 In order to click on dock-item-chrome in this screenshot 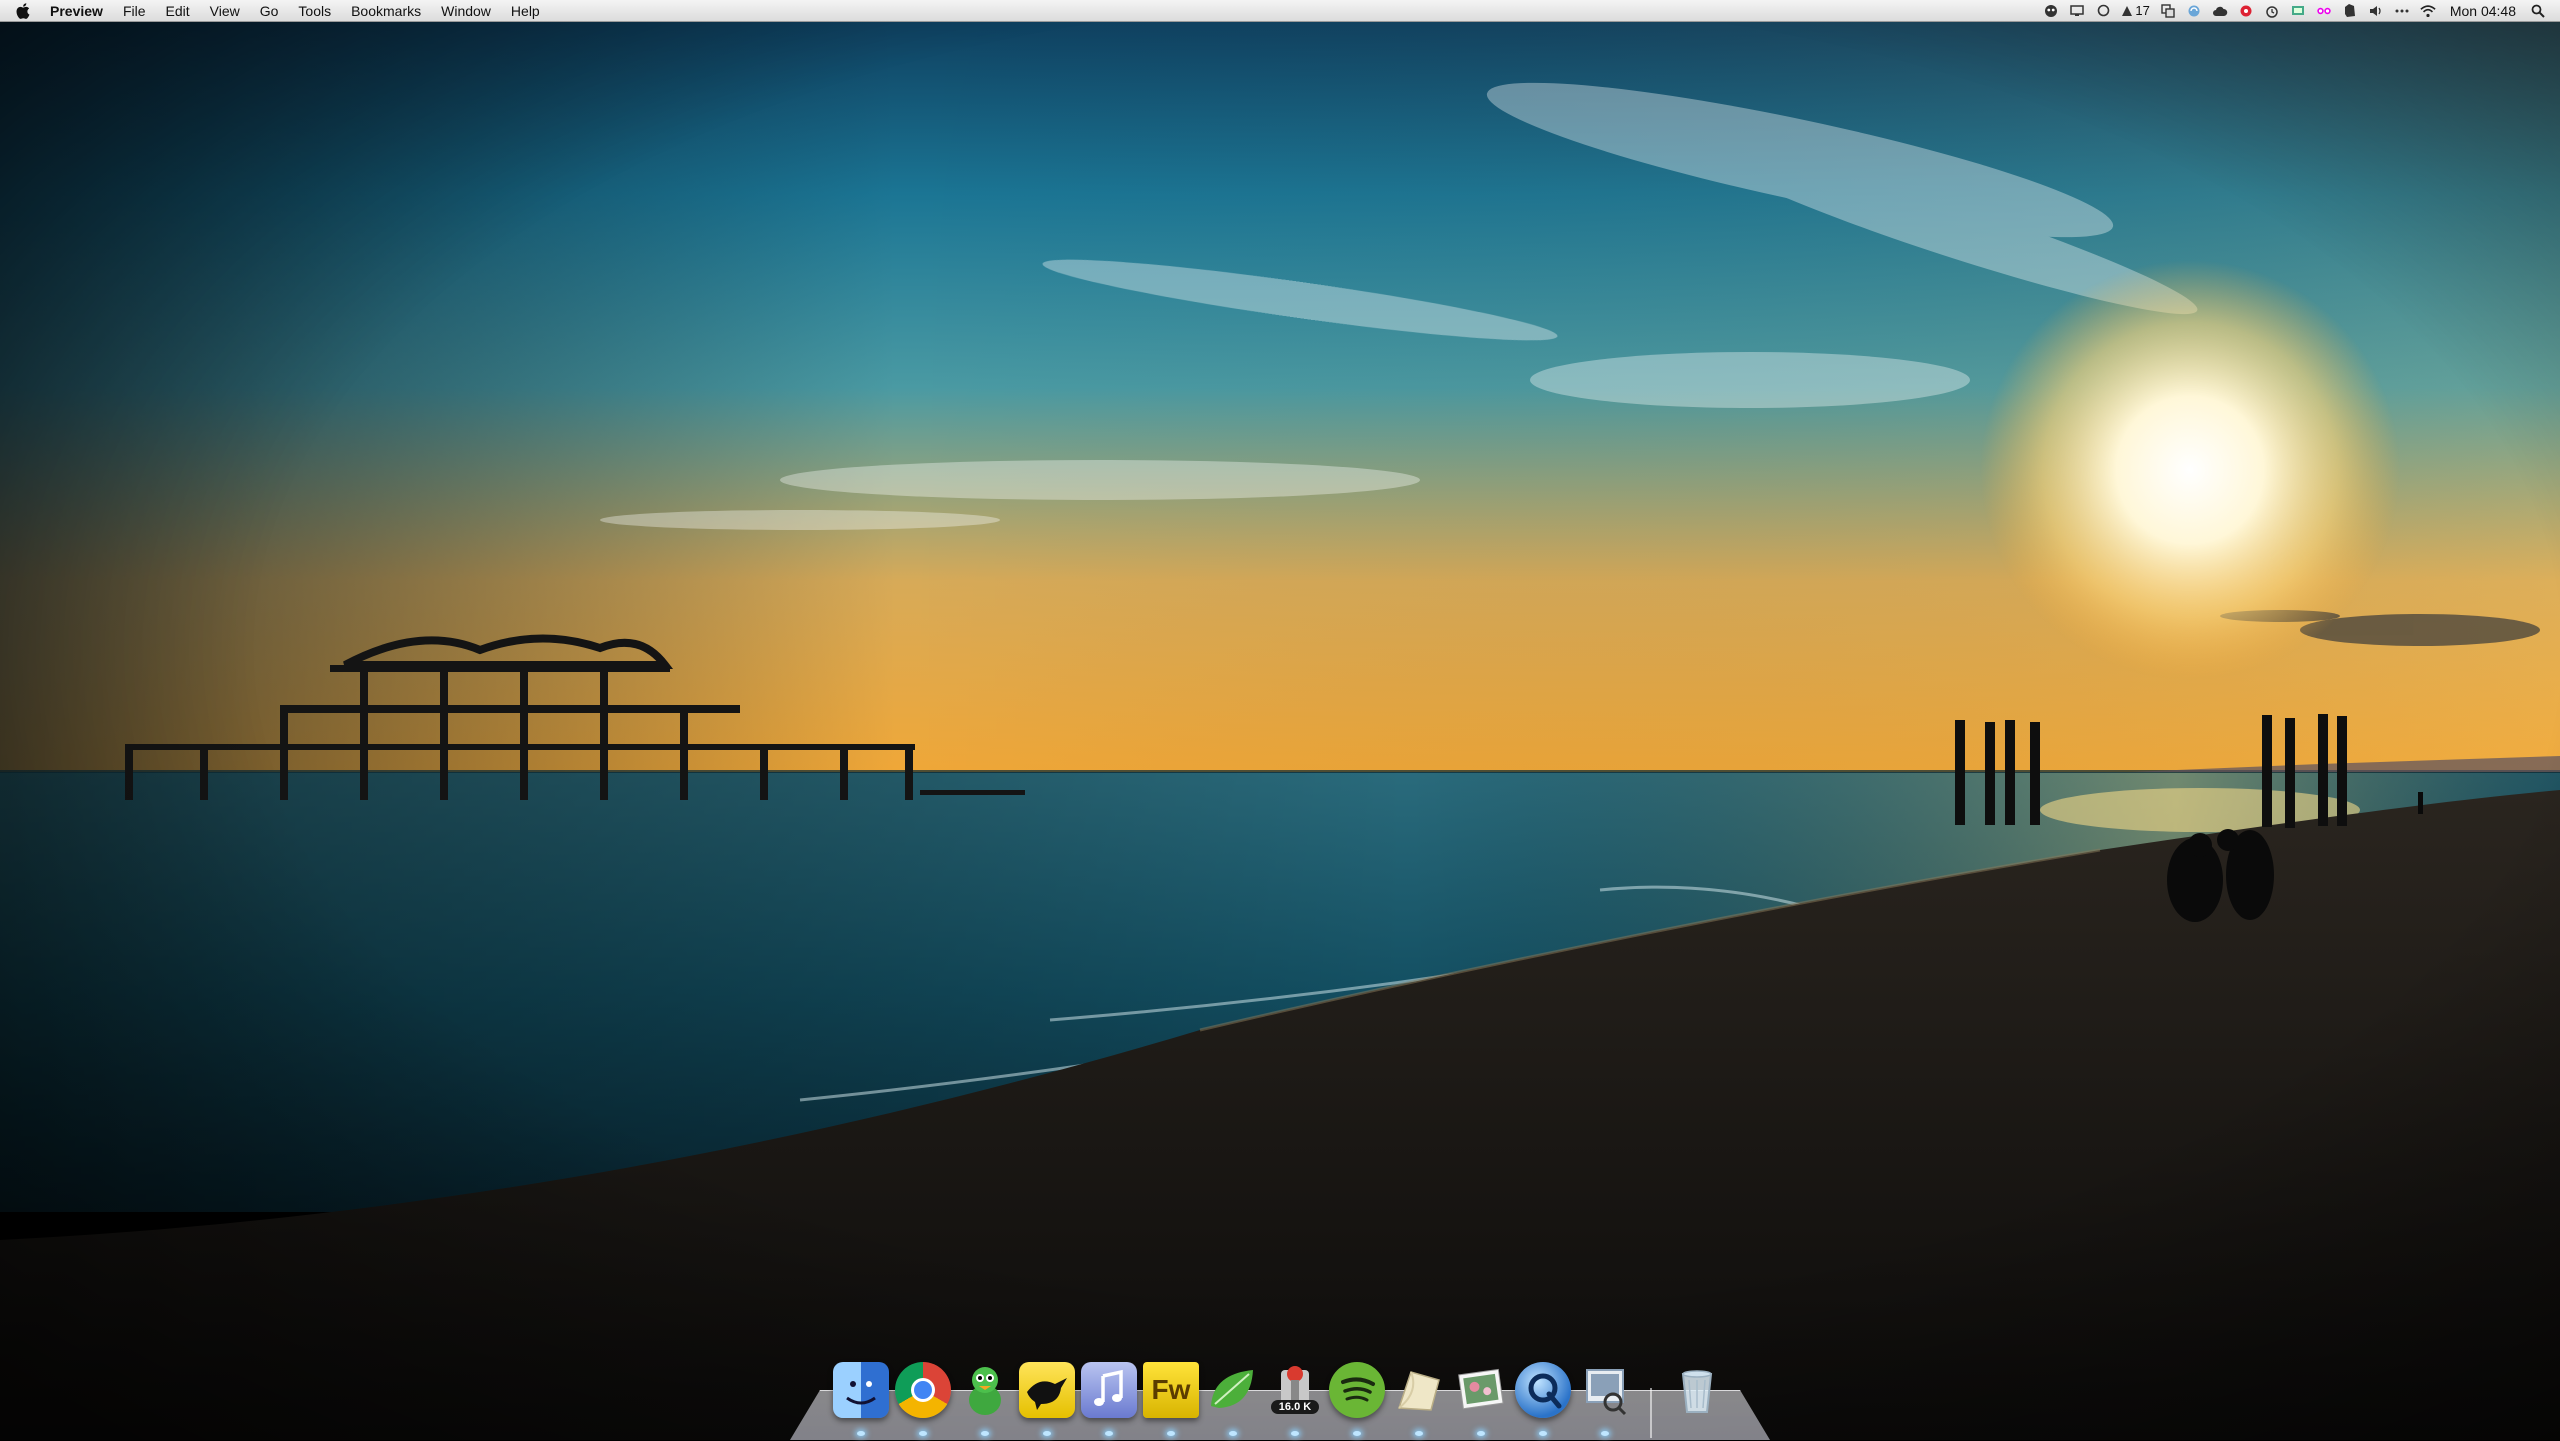, I will do `click(923, 1400)`.